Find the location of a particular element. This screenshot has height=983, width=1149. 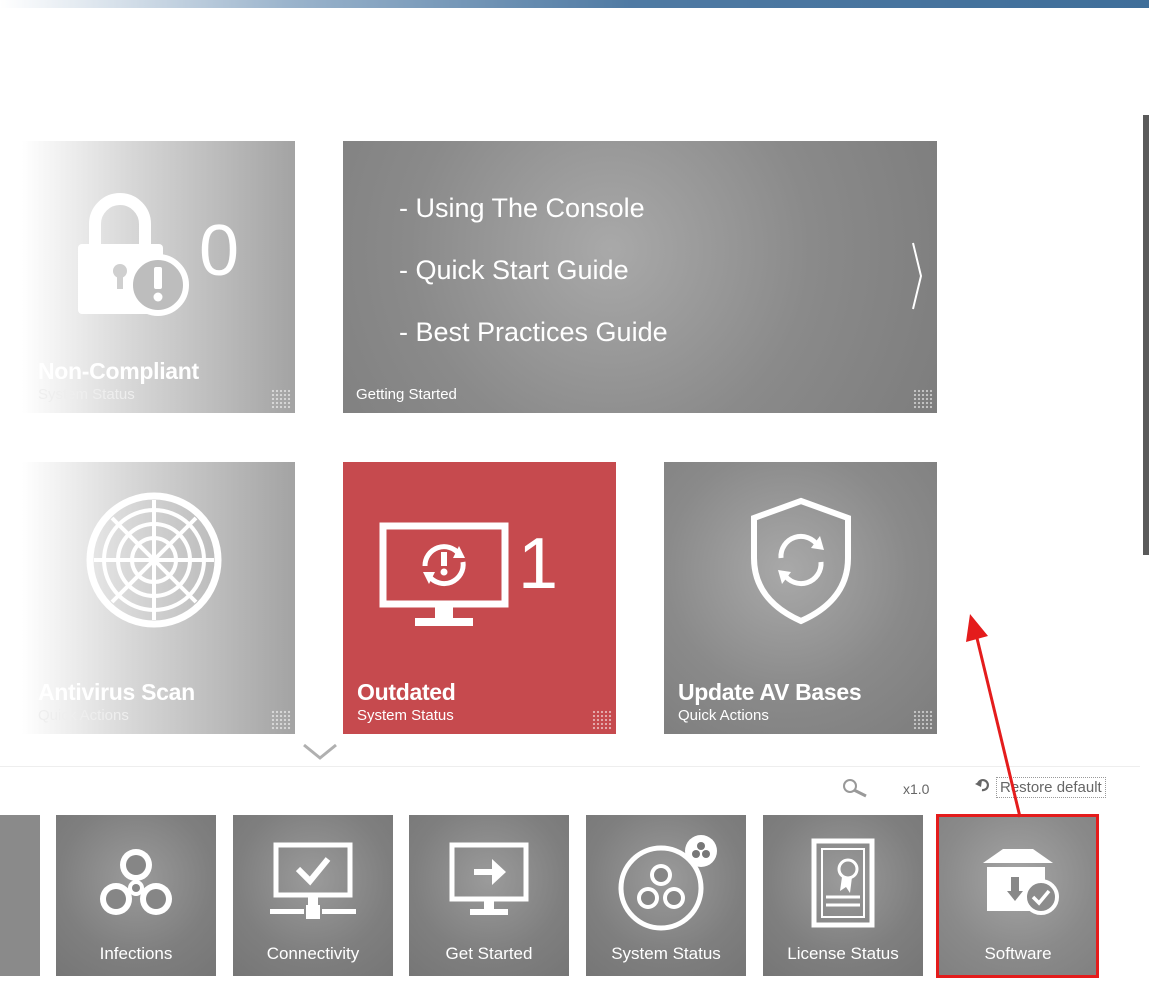

tile-title: Outdated is located at coordinates (406, 692).